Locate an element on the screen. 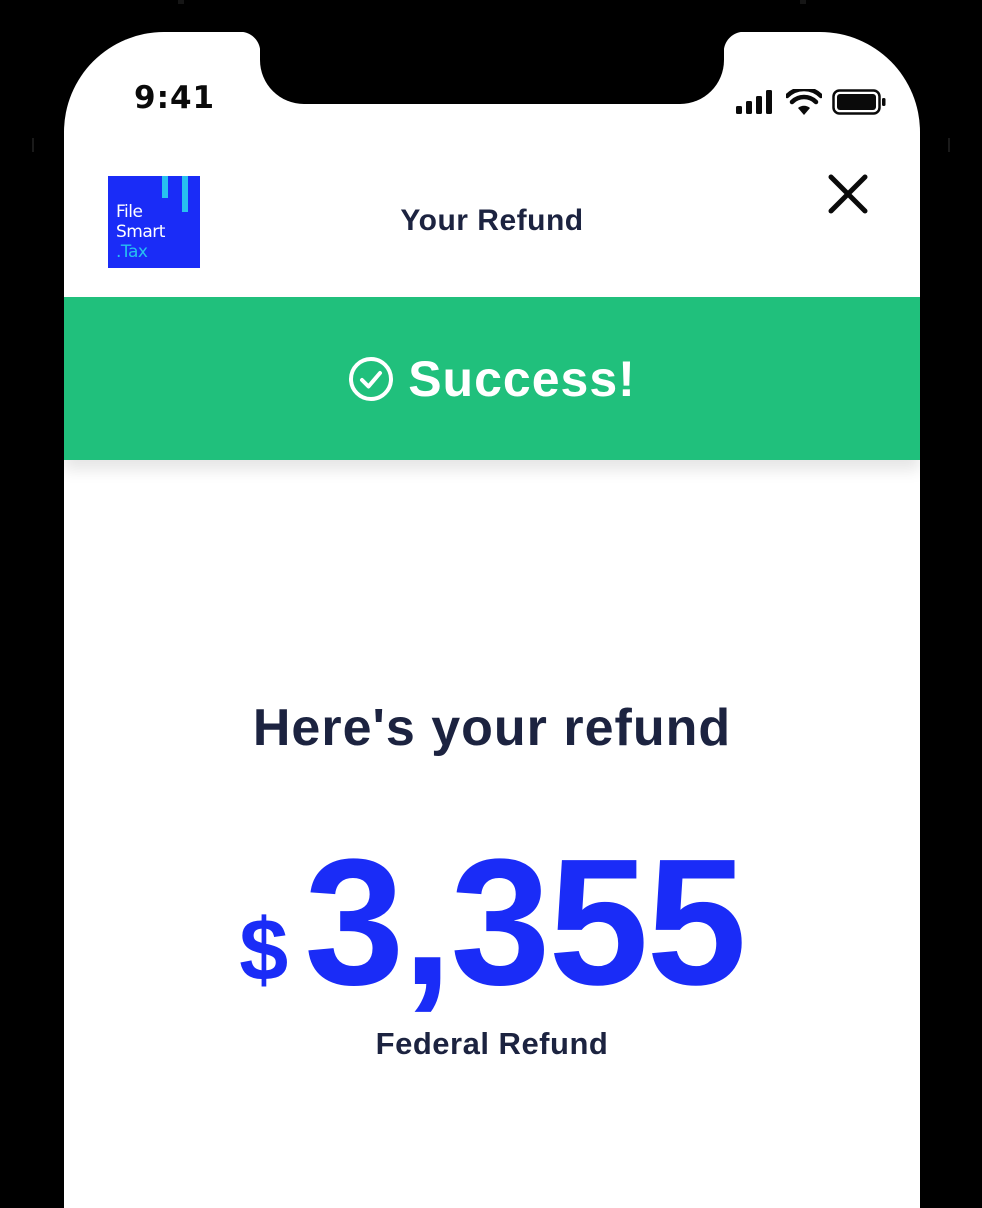 The height and width of the screenshot is (1208, 982). refund-amount: $ 3,355 is located at coordinates (492, 922).